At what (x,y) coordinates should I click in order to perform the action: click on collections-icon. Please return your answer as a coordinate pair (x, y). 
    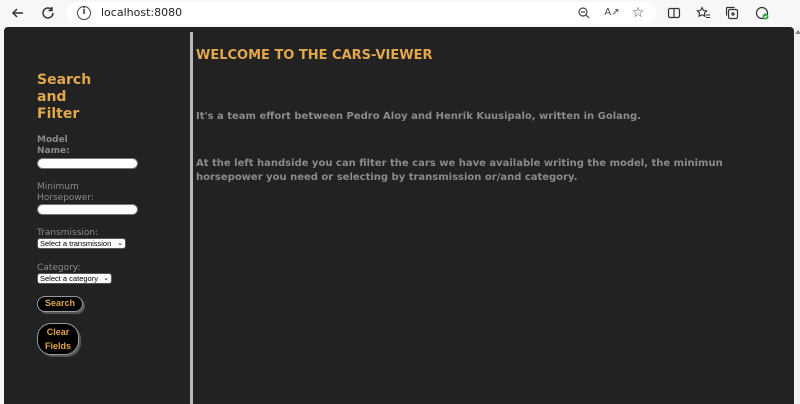
    Looking at the image, I should click on (732, 13).